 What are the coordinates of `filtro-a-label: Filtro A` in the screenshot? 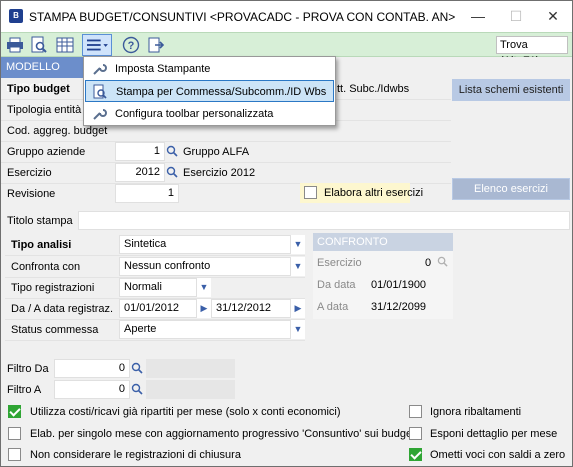 It's located at (24, 390).